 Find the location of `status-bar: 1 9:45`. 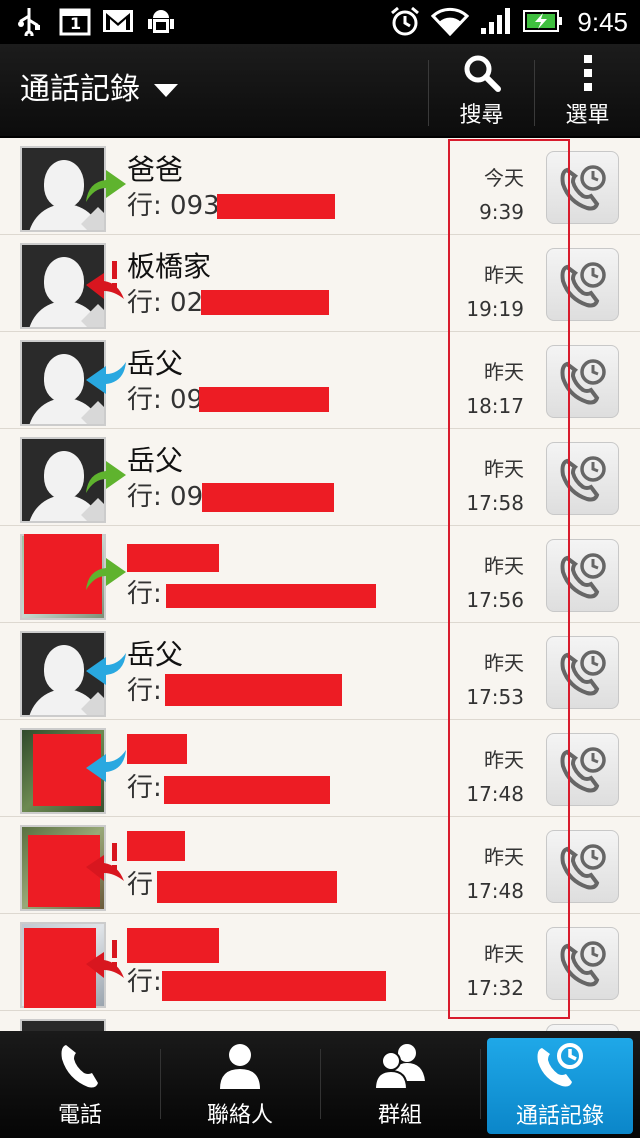

status-bar: 1 9:45 is located at coordinates (320, 22).